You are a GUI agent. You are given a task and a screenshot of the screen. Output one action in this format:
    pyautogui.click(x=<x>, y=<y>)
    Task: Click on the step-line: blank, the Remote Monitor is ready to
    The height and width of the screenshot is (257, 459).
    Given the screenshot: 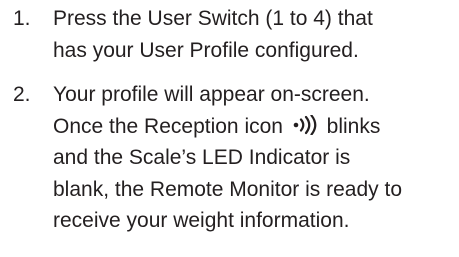 What is the action you would take?
    pyautogui.click(x=228, y=189)
    